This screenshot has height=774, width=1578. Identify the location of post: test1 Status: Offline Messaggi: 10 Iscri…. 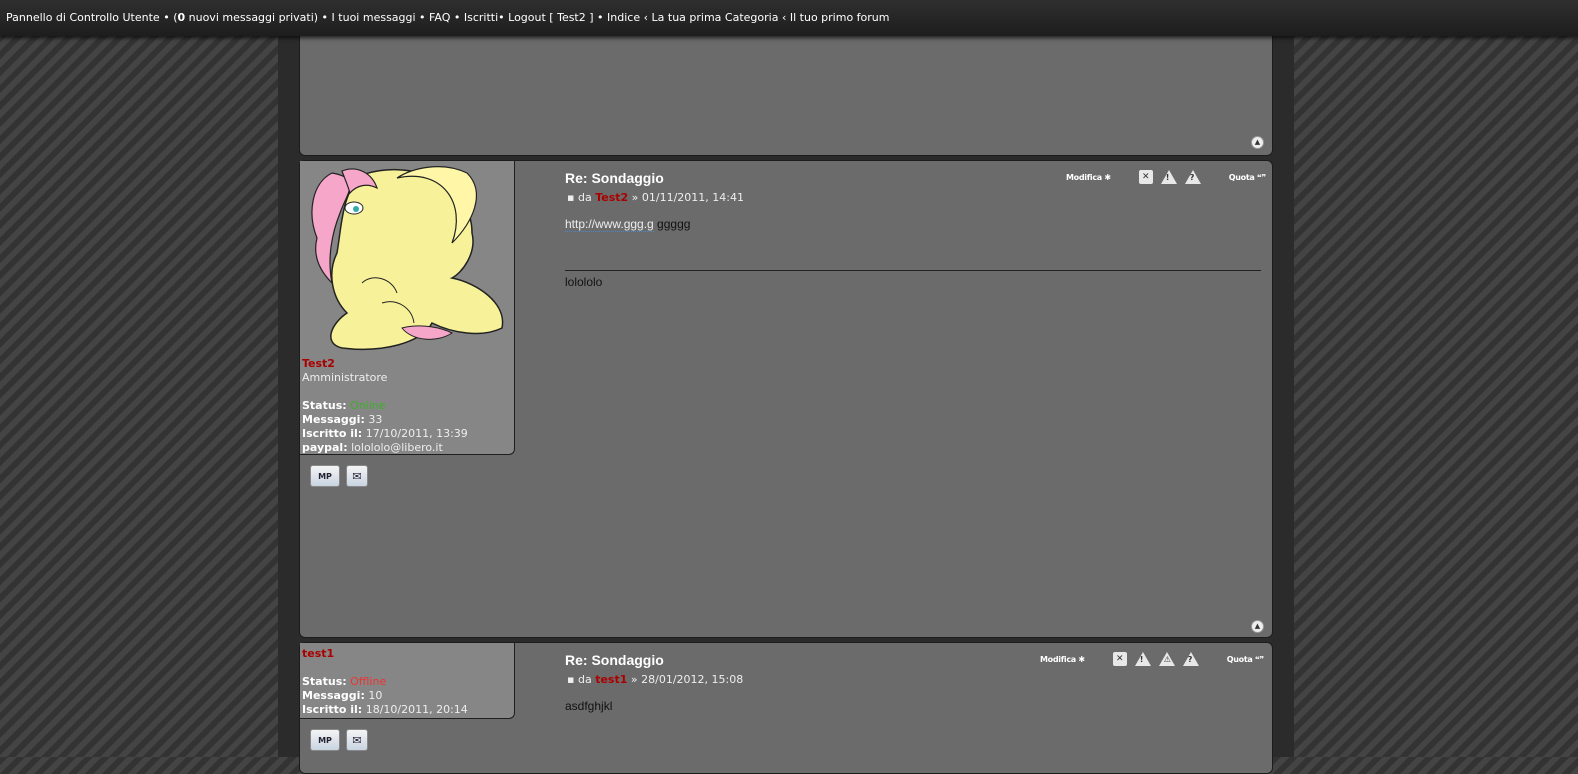
(786, 708).